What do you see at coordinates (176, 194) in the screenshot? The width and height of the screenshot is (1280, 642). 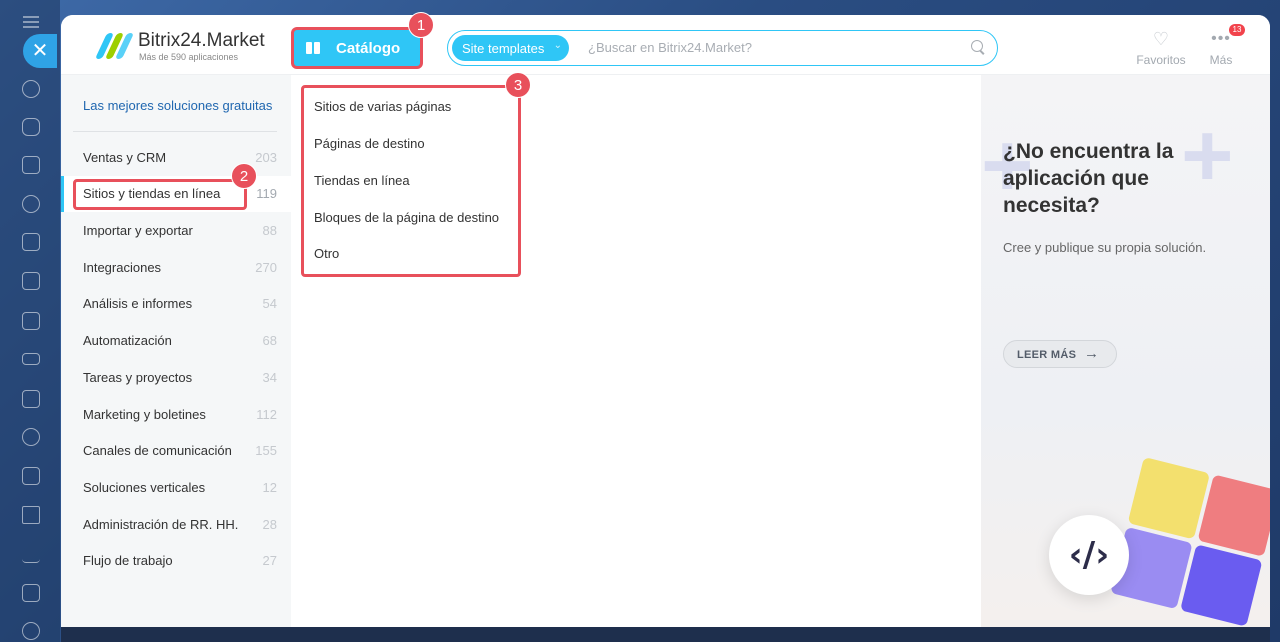 I see `category-item-active: Sitios y tiendas en línea 119` at bounding box center [176, 194].